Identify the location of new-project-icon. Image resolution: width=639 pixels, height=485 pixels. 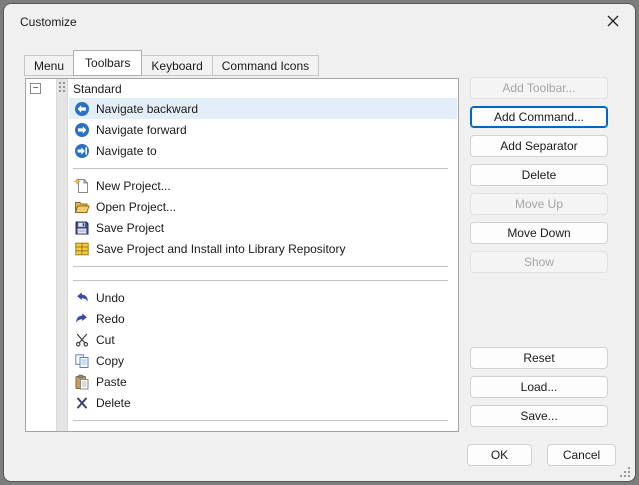
(82, 185).